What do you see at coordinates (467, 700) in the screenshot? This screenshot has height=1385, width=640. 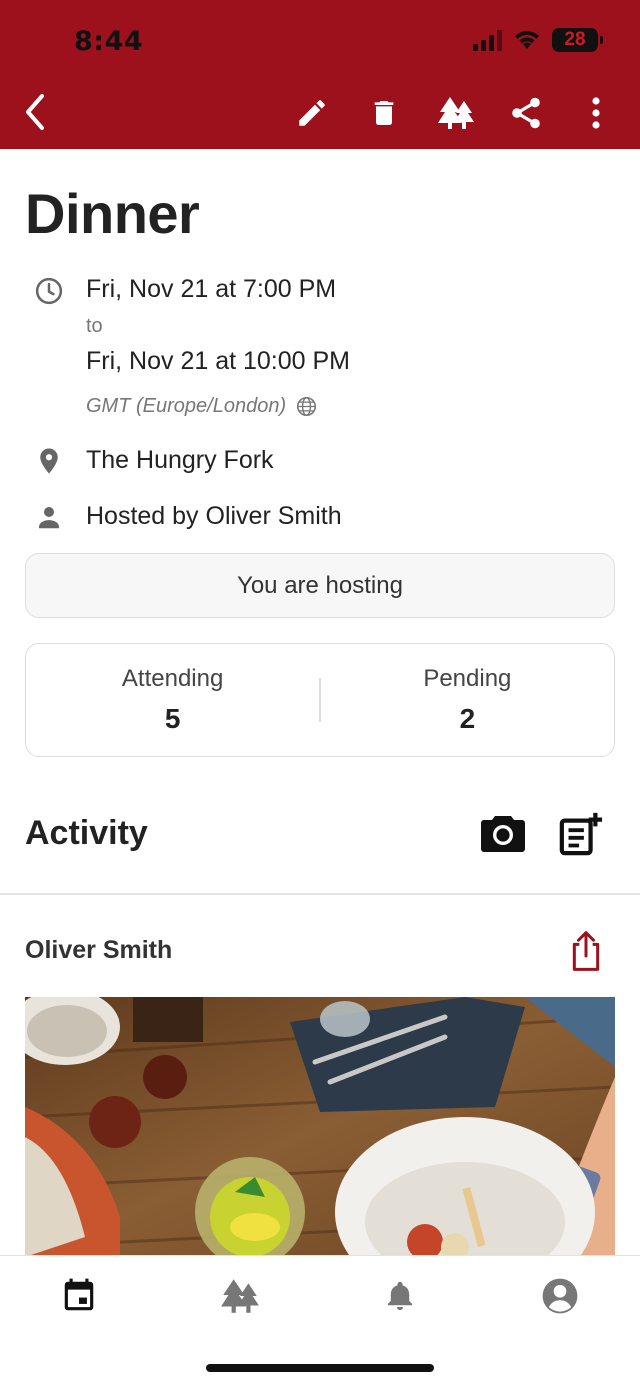 I see `pending-stat: Pending 2` at bounding box center [467, 700].